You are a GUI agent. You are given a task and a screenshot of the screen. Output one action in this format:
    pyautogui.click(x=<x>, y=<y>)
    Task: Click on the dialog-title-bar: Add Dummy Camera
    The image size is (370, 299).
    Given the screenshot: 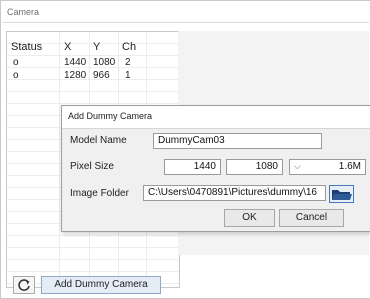 What is the action you would take?
    pyautogui.click(x=216, y=117)
    